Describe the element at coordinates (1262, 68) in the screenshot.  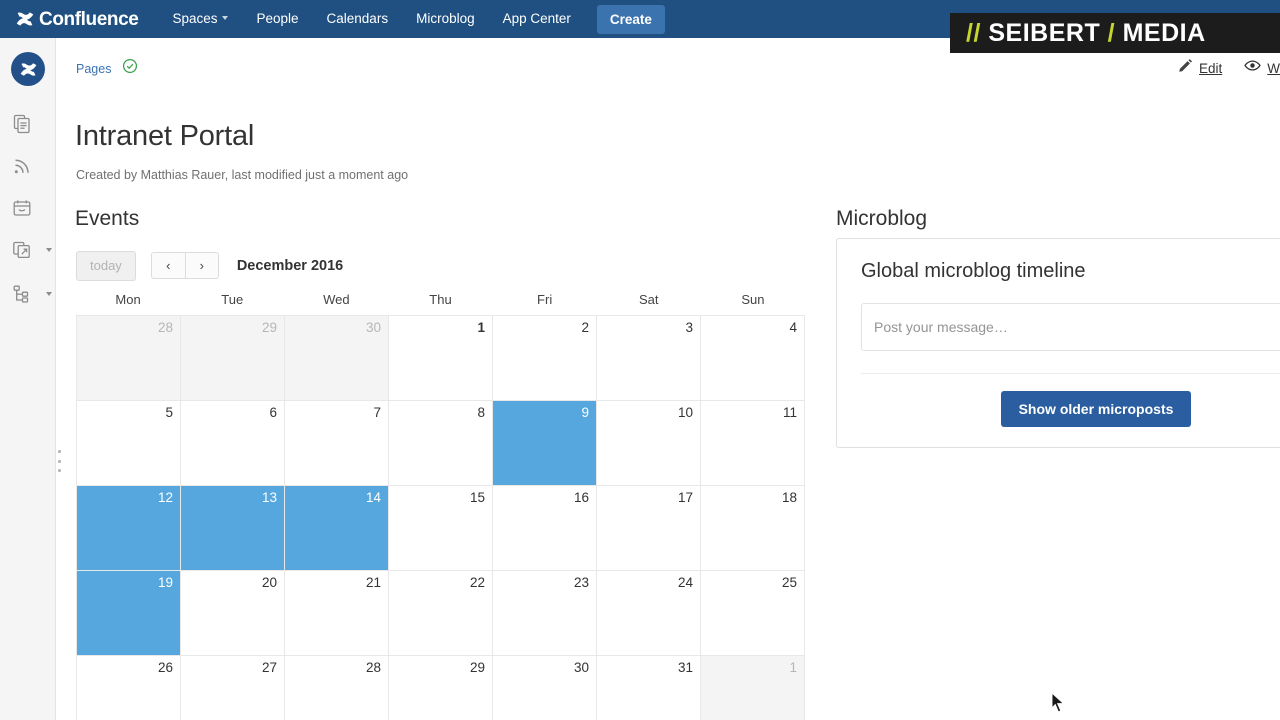
I see `watch-button: W` at that location.